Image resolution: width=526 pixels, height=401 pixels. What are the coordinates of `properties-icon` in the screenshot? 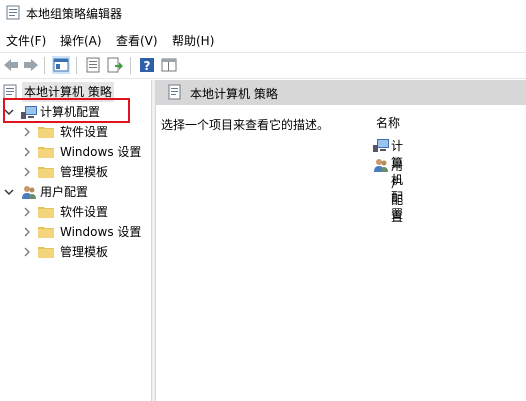 It's located at (93, 65).